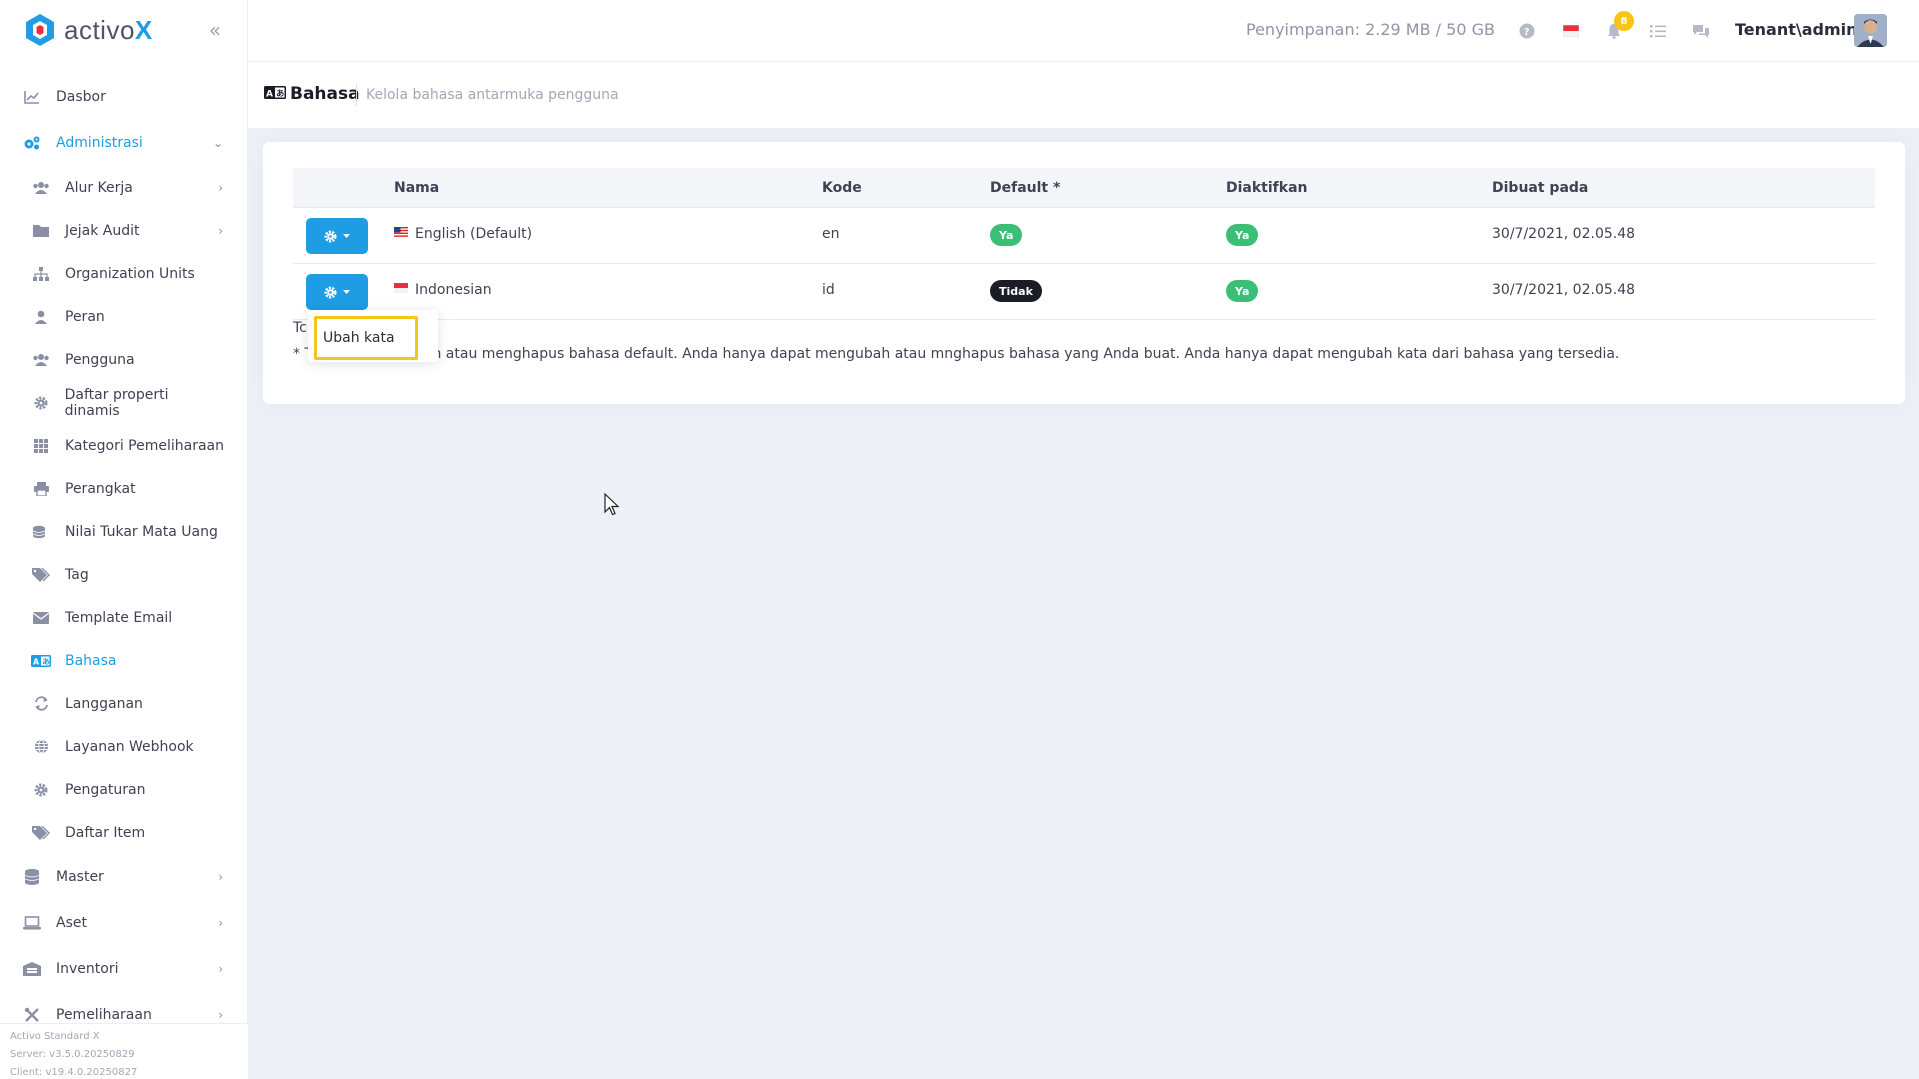 This screenshot has width=1919, height=1079. Describe the element at coordinates (1016, 291) in the screenshot. I see `default-badge: Tidak` at that location.